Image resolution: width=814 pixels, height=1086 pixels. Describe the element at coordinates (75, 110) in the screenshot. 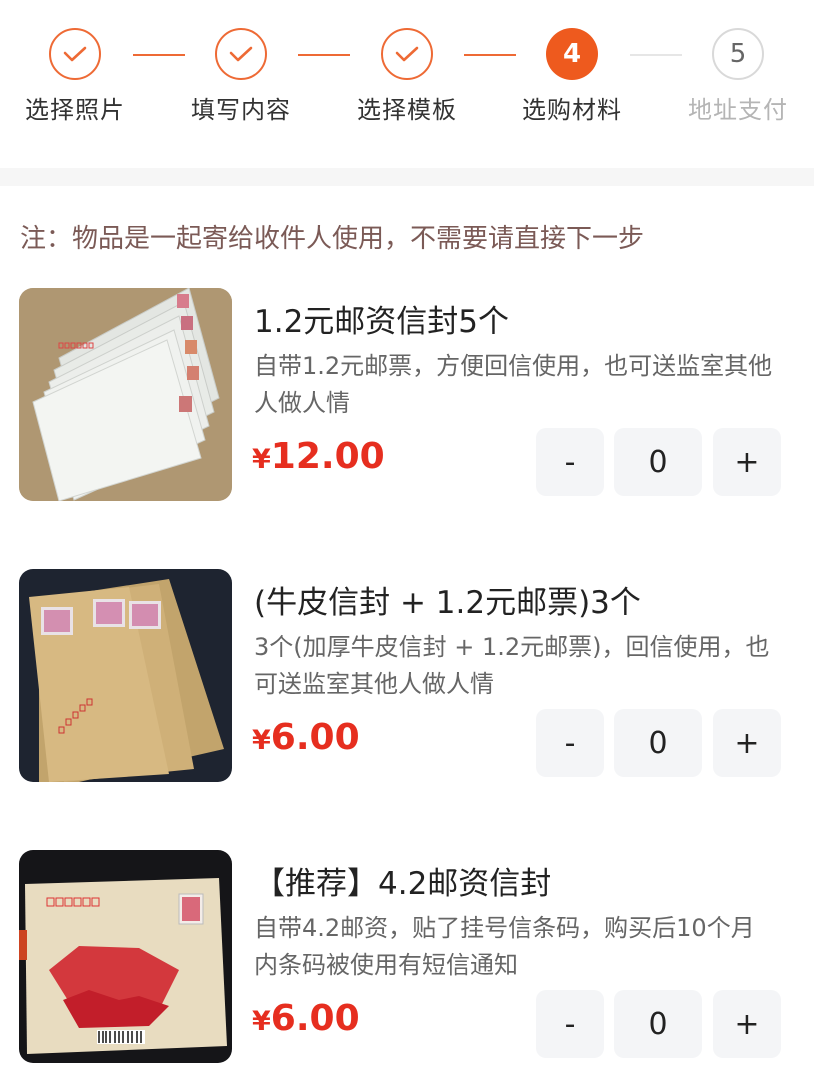

I see `step-label: 选择照片` at that location.